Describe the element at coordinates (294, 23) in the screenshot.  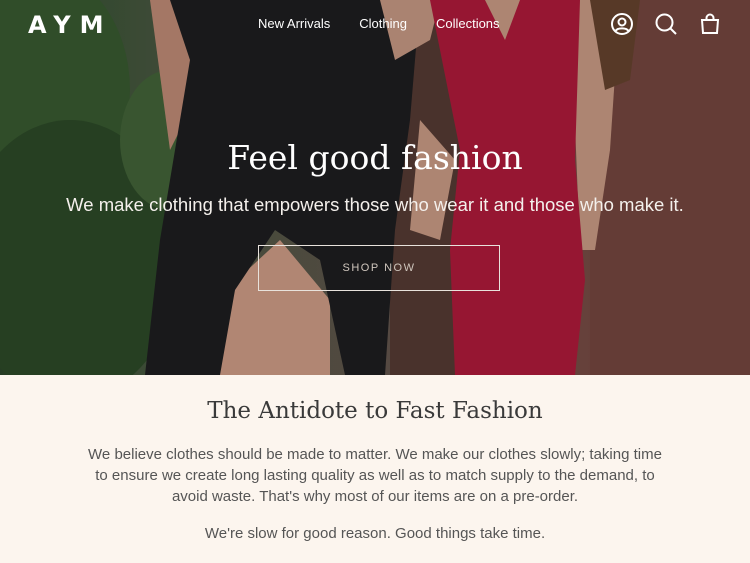
I see `nav-item-new-arrivals: New Arrivals` at that location.